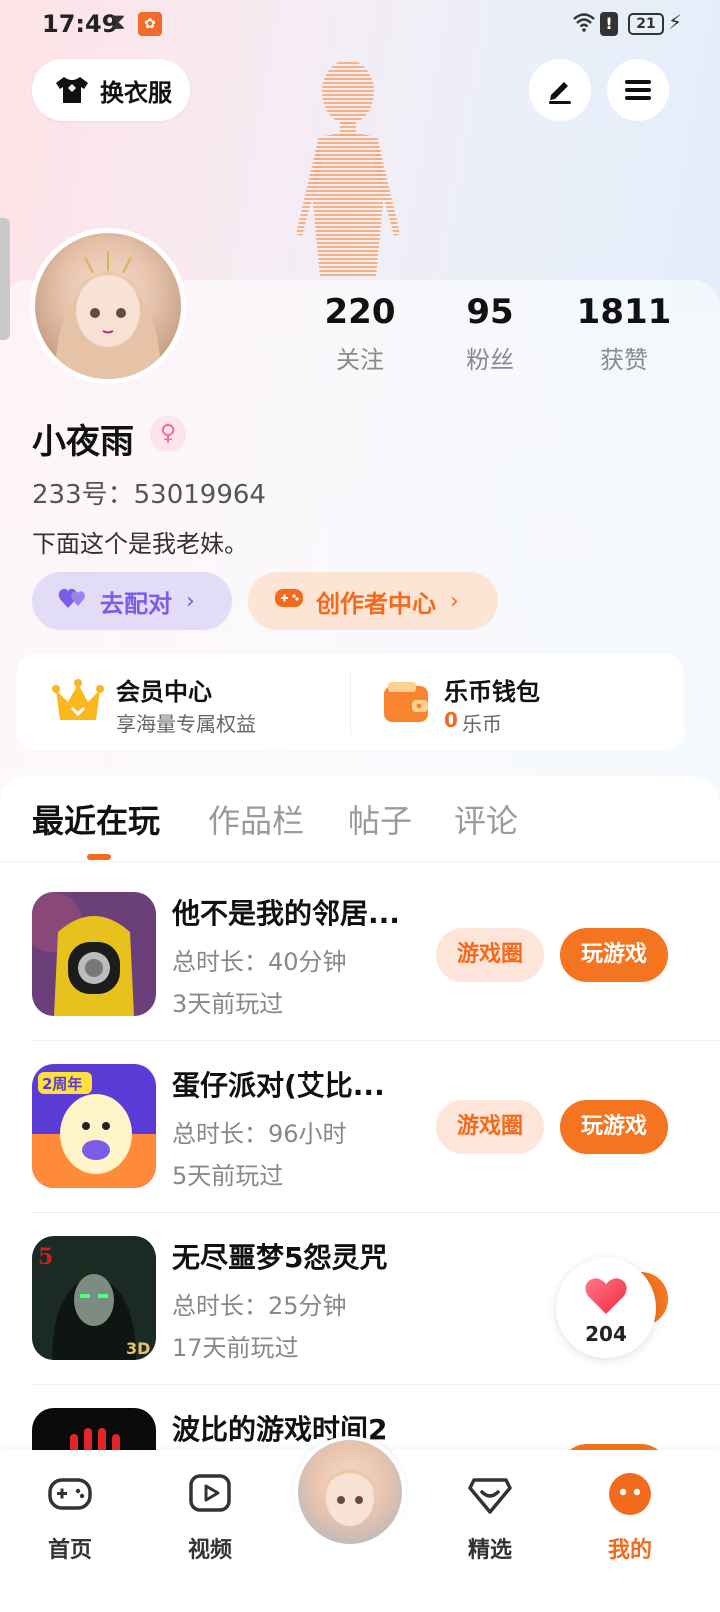 The image size is (720, 1612). What do you see at coordinates (80, 24) in the screenshot?
I see `status-time: 17:49` at bounding box center [80, 24].